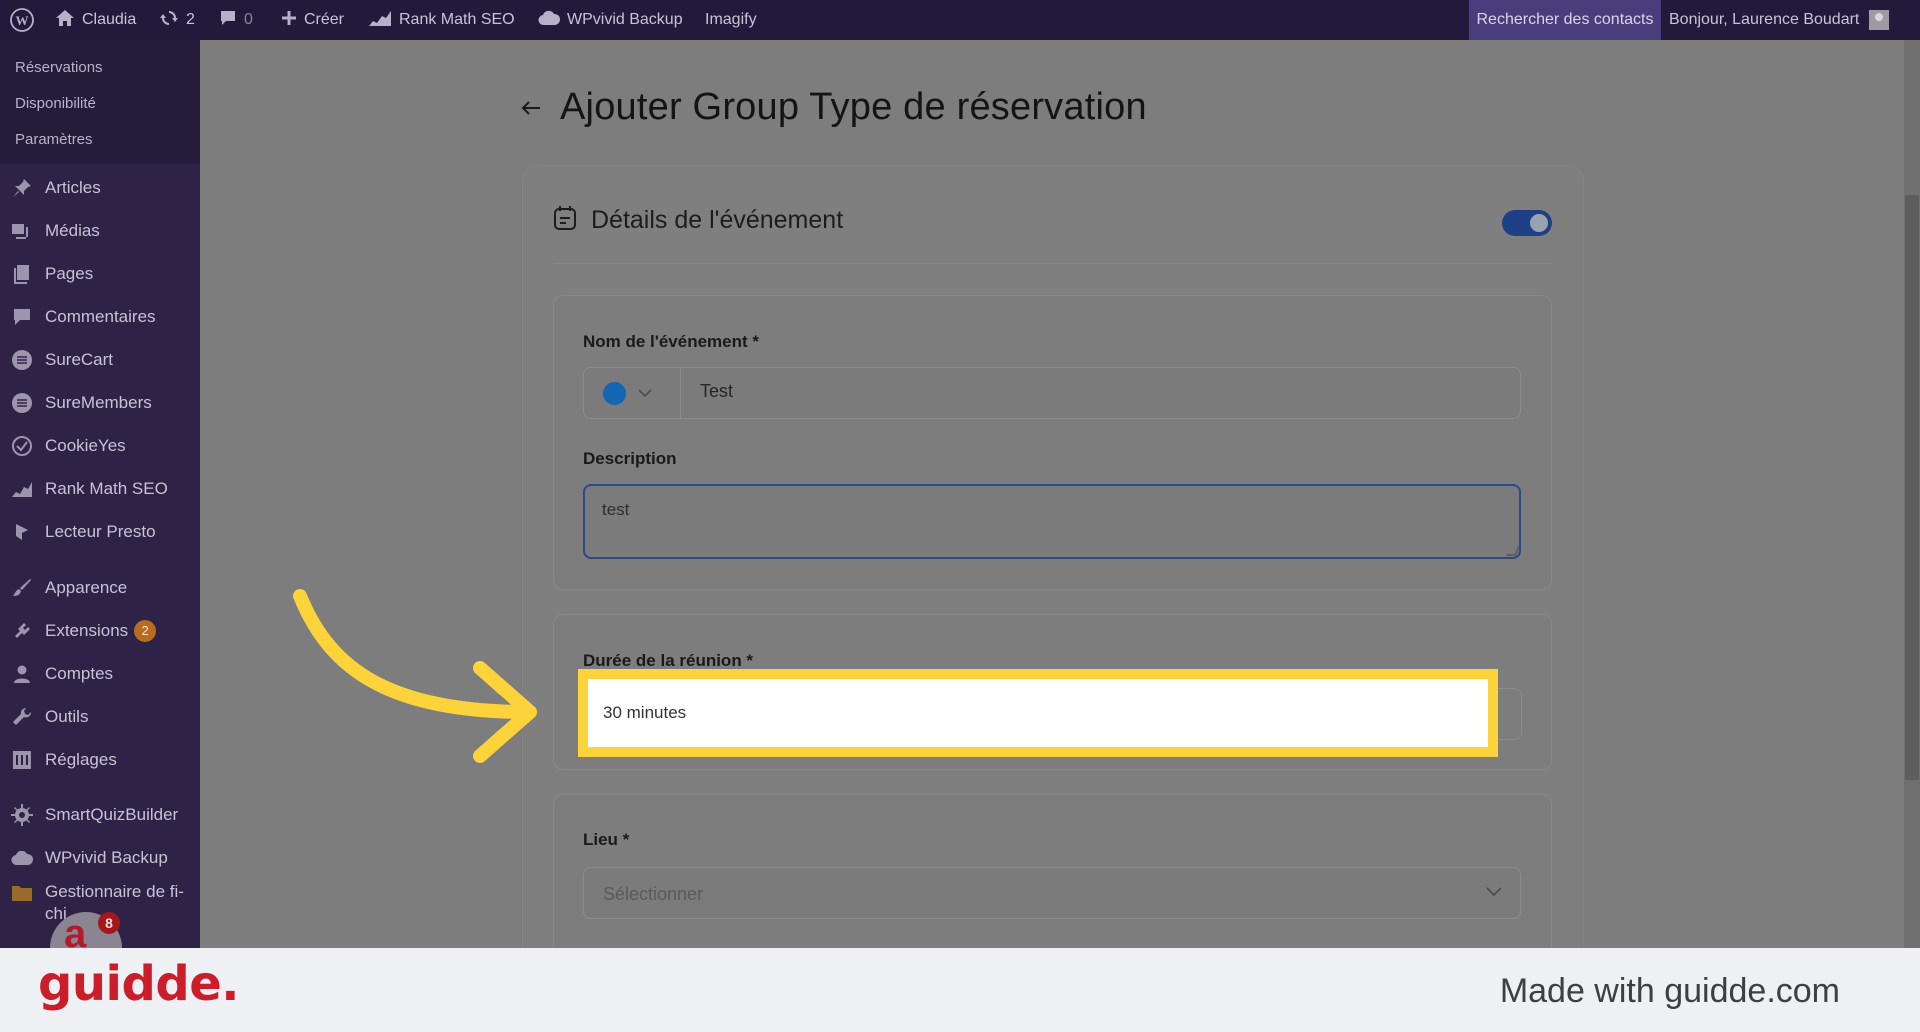 The image size is (1920, 1032). What do you see at coordinates (625, 19) in the screenshot?
I see `wpvivid-label: WPvivid Backup` at bounding box center [625, 19].